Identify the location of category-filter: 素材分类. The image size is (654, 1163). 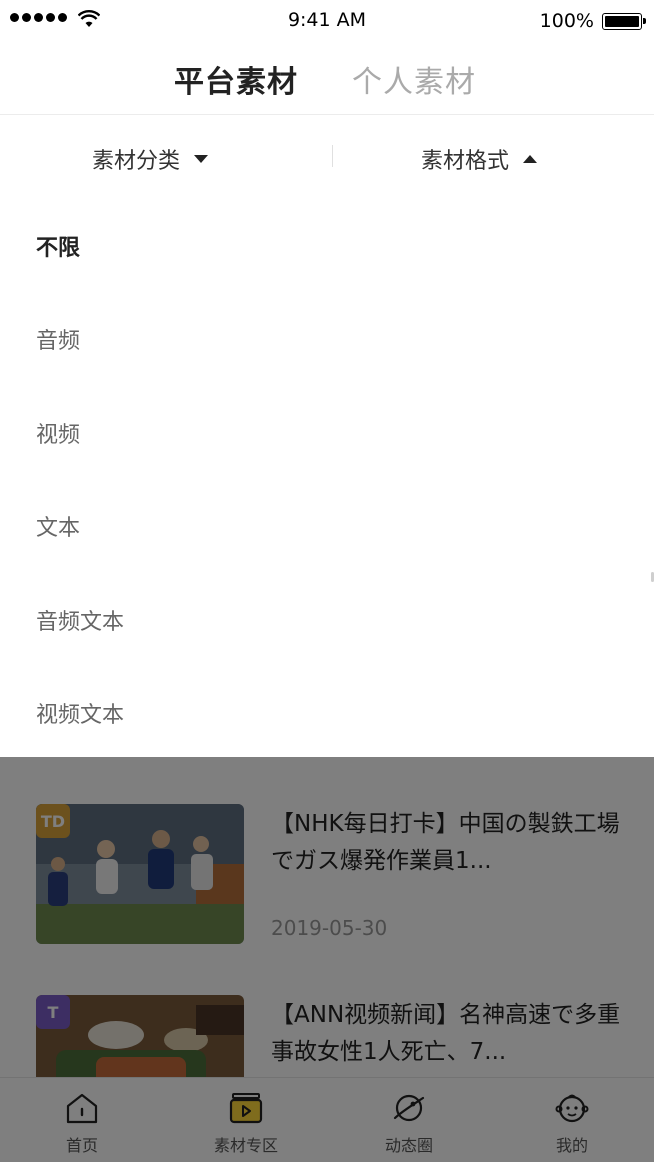
(150, 159).